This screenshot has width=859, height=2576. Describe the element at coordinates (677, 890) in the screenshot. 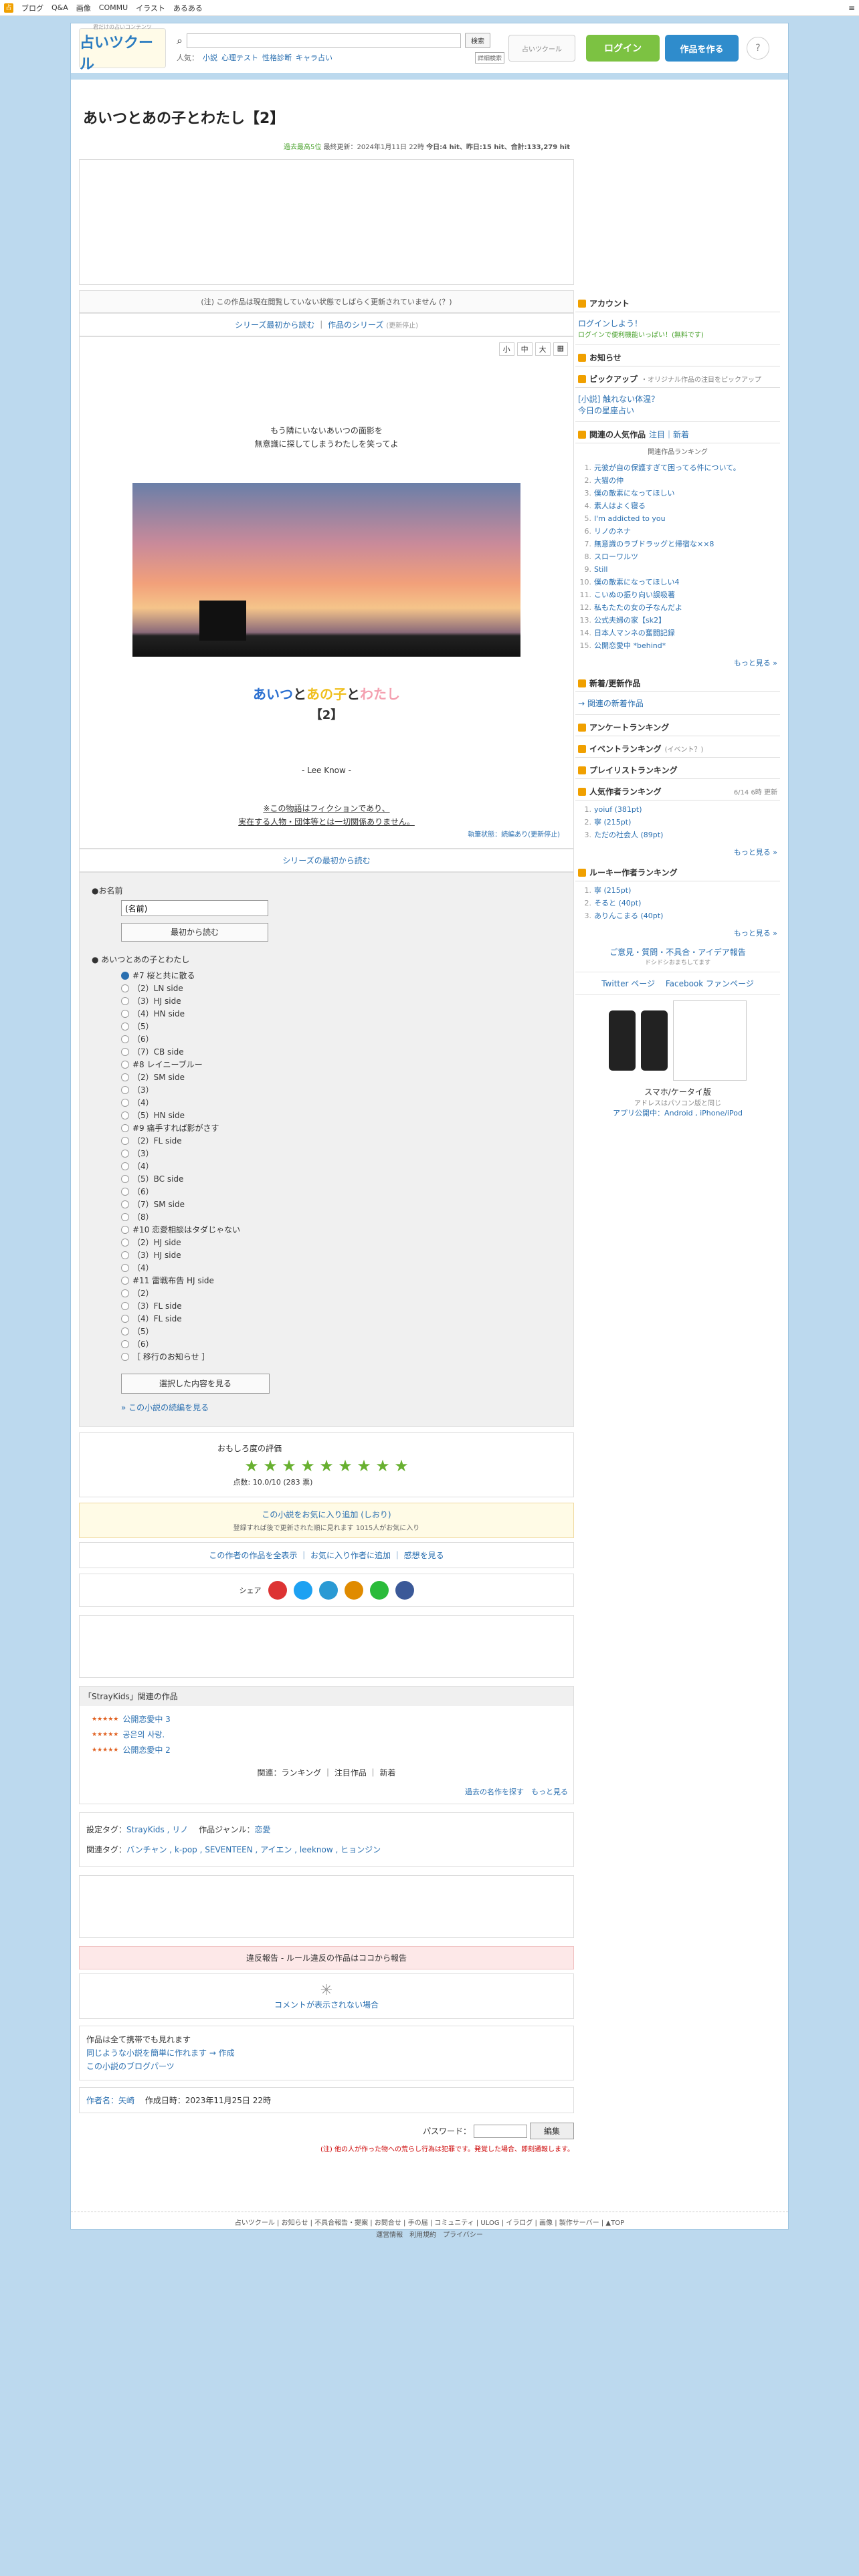

I see `author-rank-item: 1. 寧 (215pt)` at that location.